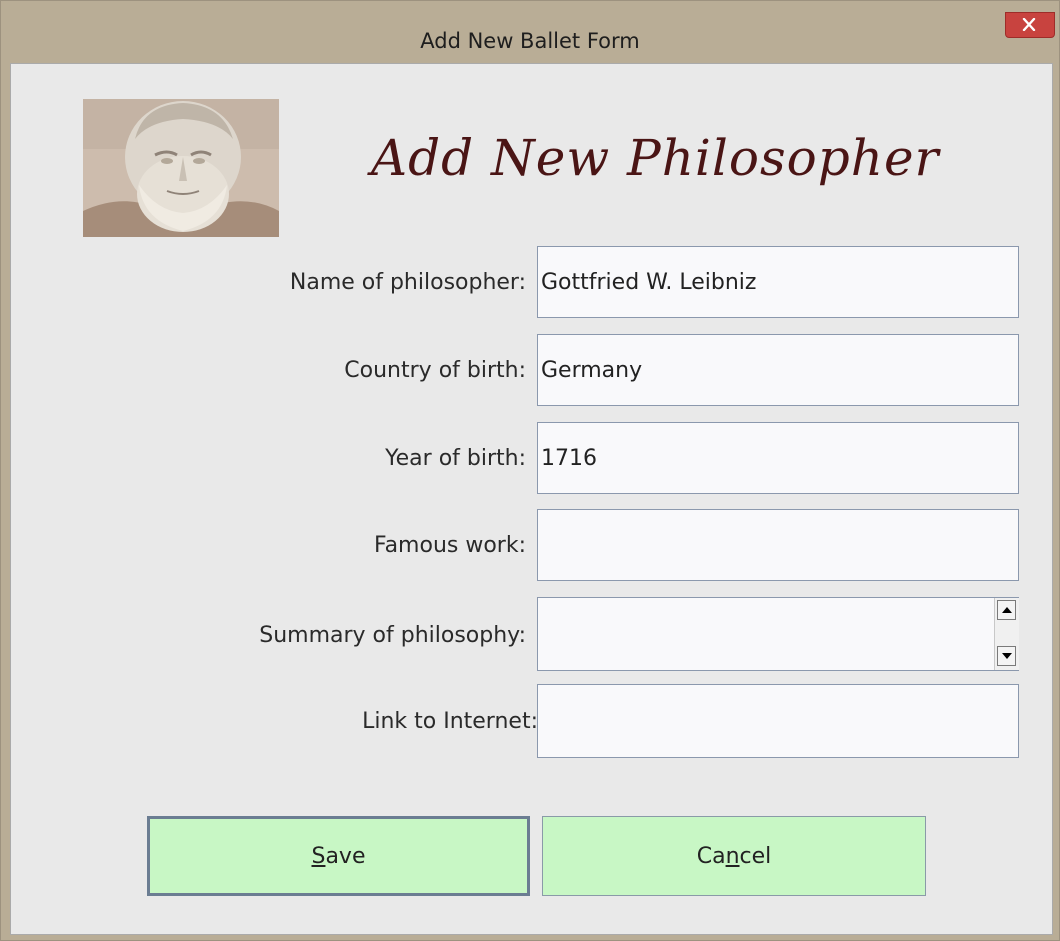  I want to click on summary-label: Summary of philosophy:, so click(392, 635).